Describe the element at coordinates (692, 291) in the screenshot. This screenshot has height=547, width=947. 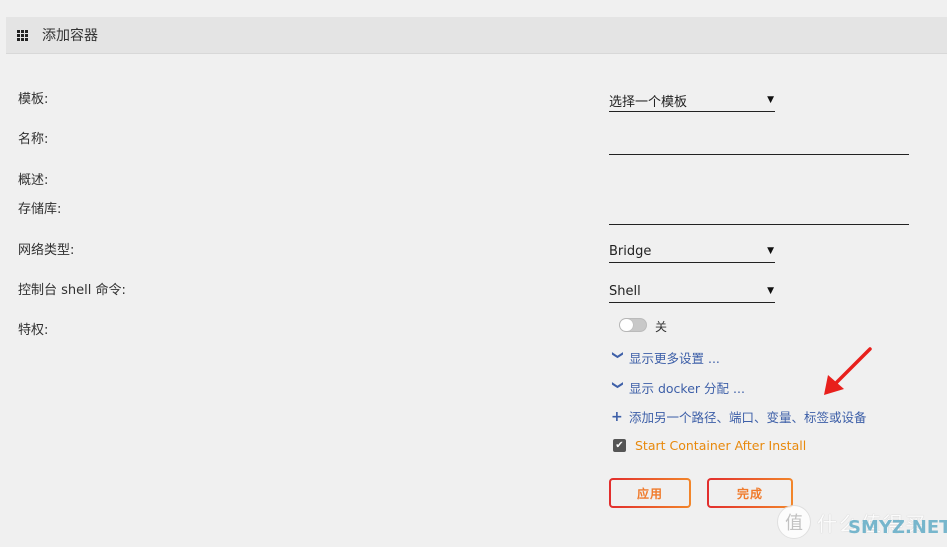
I see `console-shell-select: Shell ▼` at that location.